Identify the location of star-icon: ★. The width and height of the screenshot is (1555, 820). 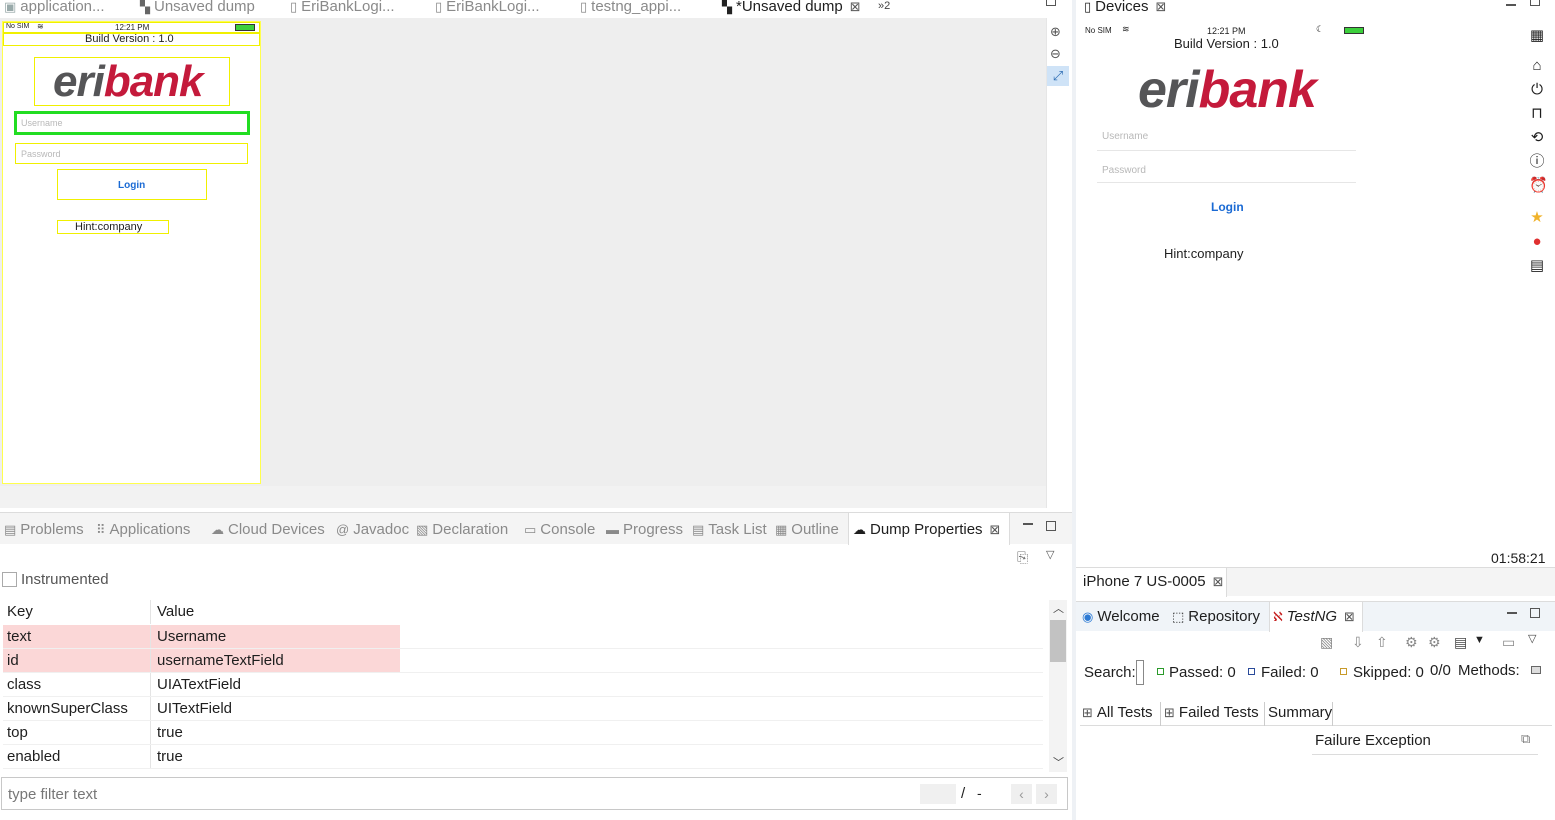
(1537, 218).